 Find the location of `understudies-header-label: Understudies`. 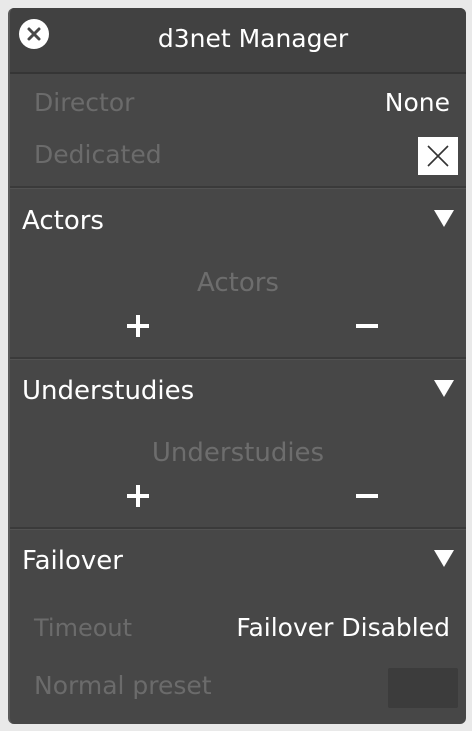

understudies-header-label: Understudies is located at coordinates (108, 391).